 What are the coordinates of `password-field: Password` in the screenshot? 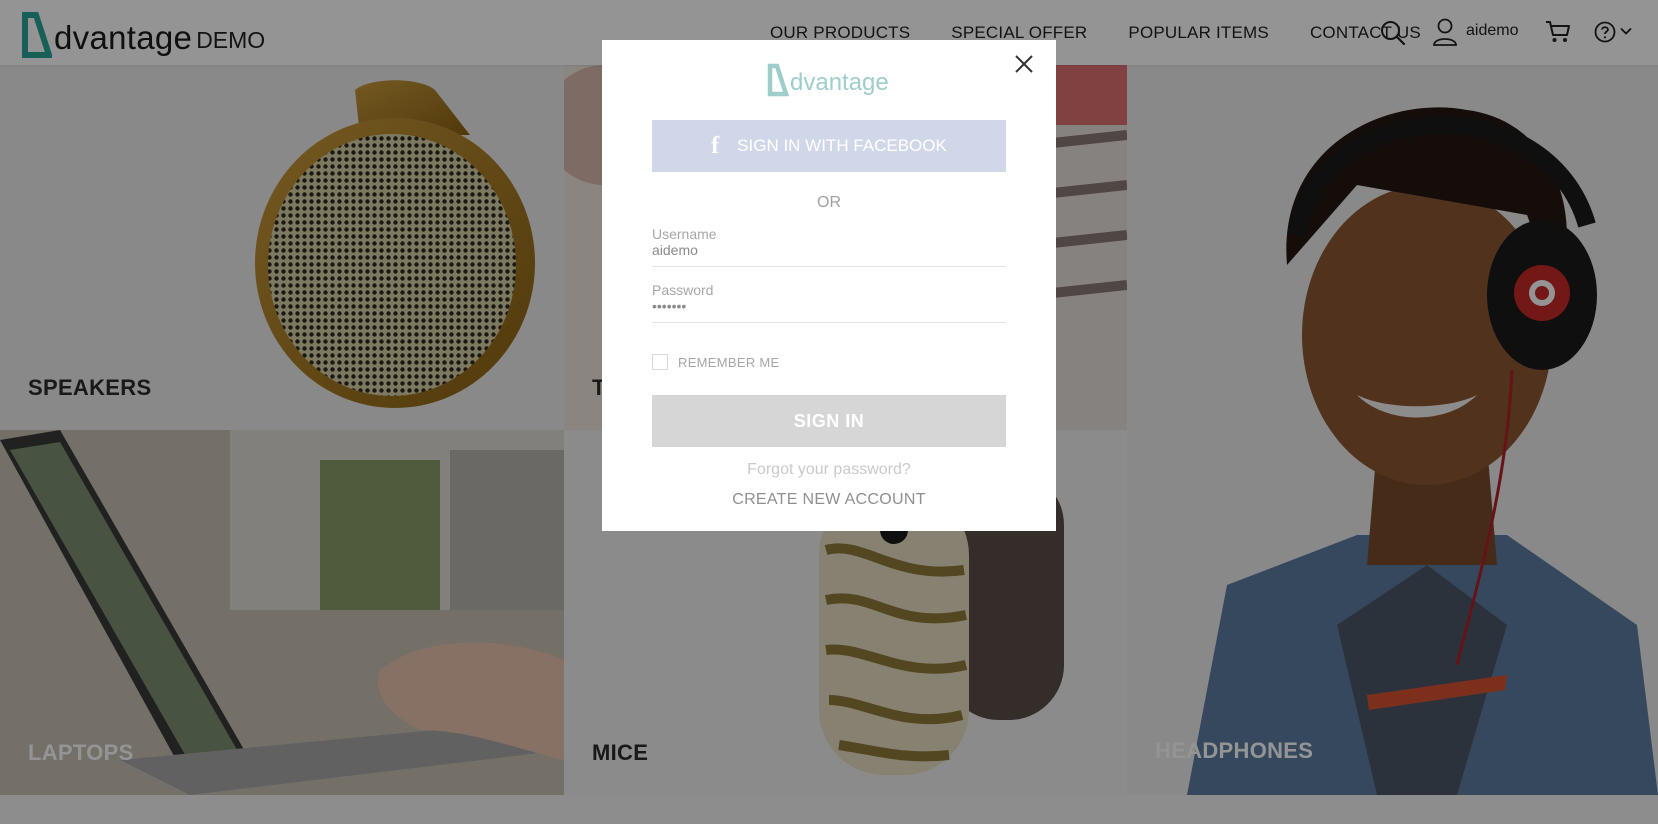 It's located at (829, 302).